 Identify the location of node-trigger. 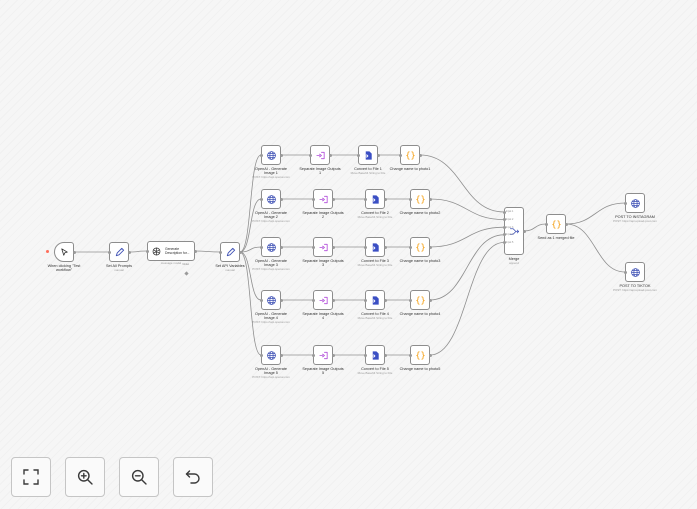
(64, 252).